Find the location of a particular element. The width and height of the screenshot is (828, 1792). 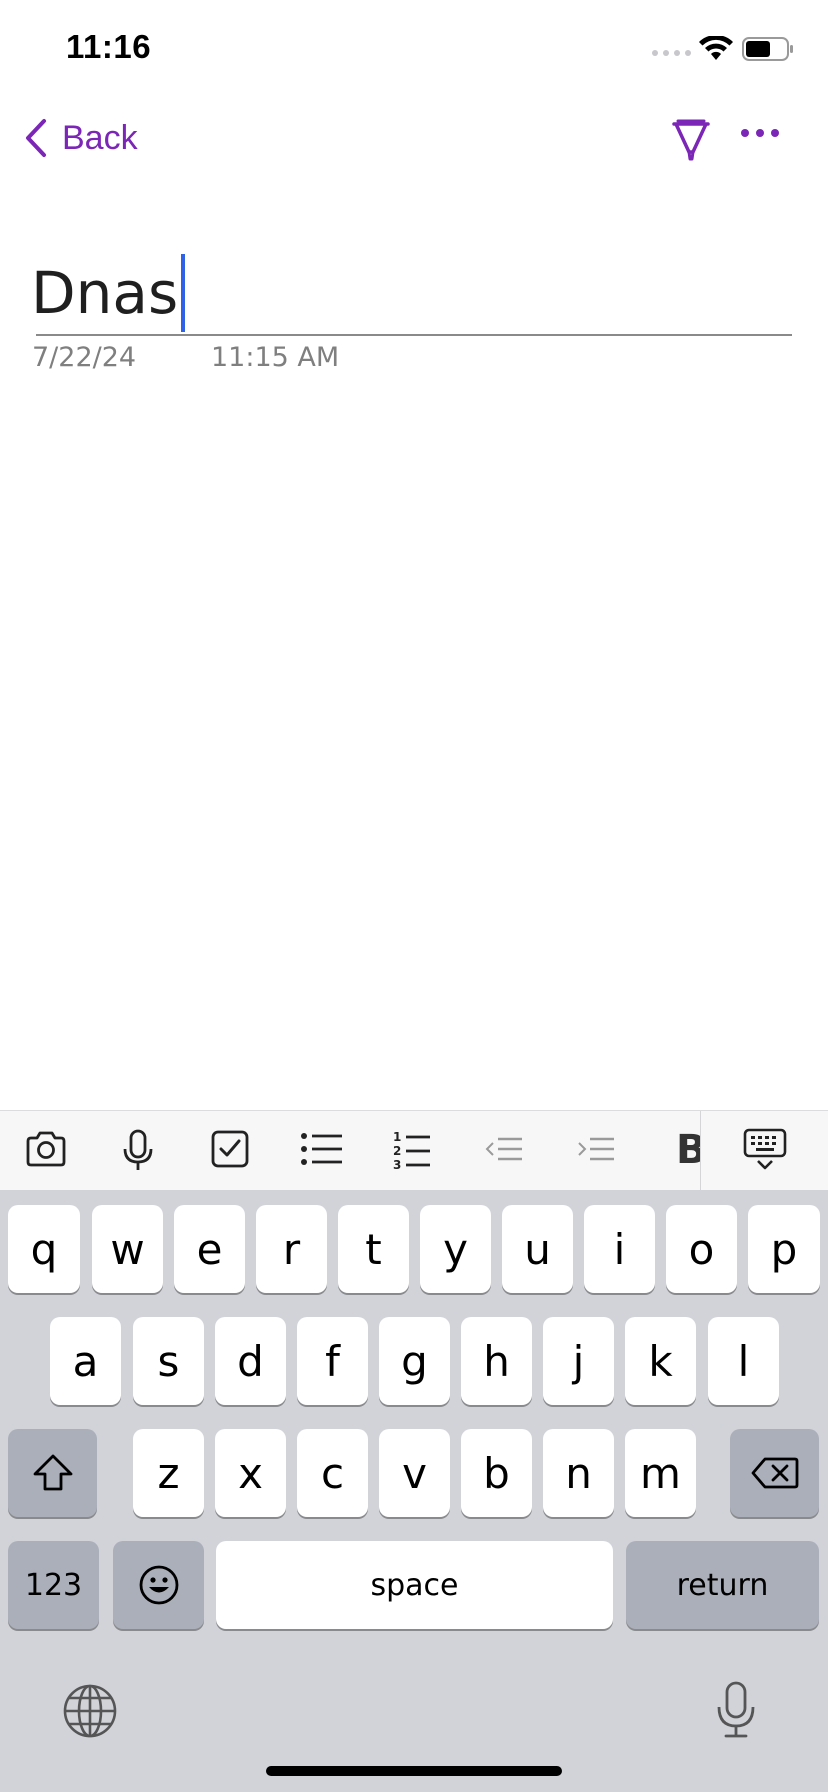

key-a: a is located at coordinates (85, 1361).